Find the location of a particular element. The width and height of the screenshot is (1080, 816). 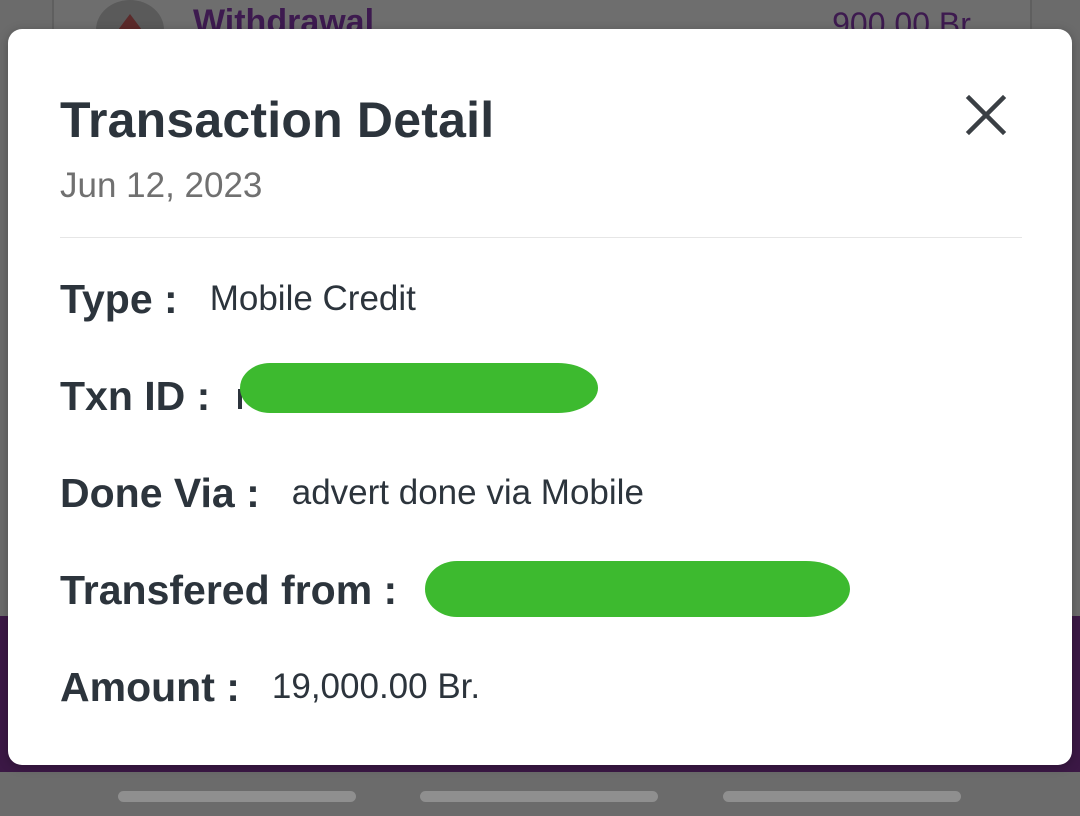

type-value: Mobile Credit is located at coordinates (312, 298).